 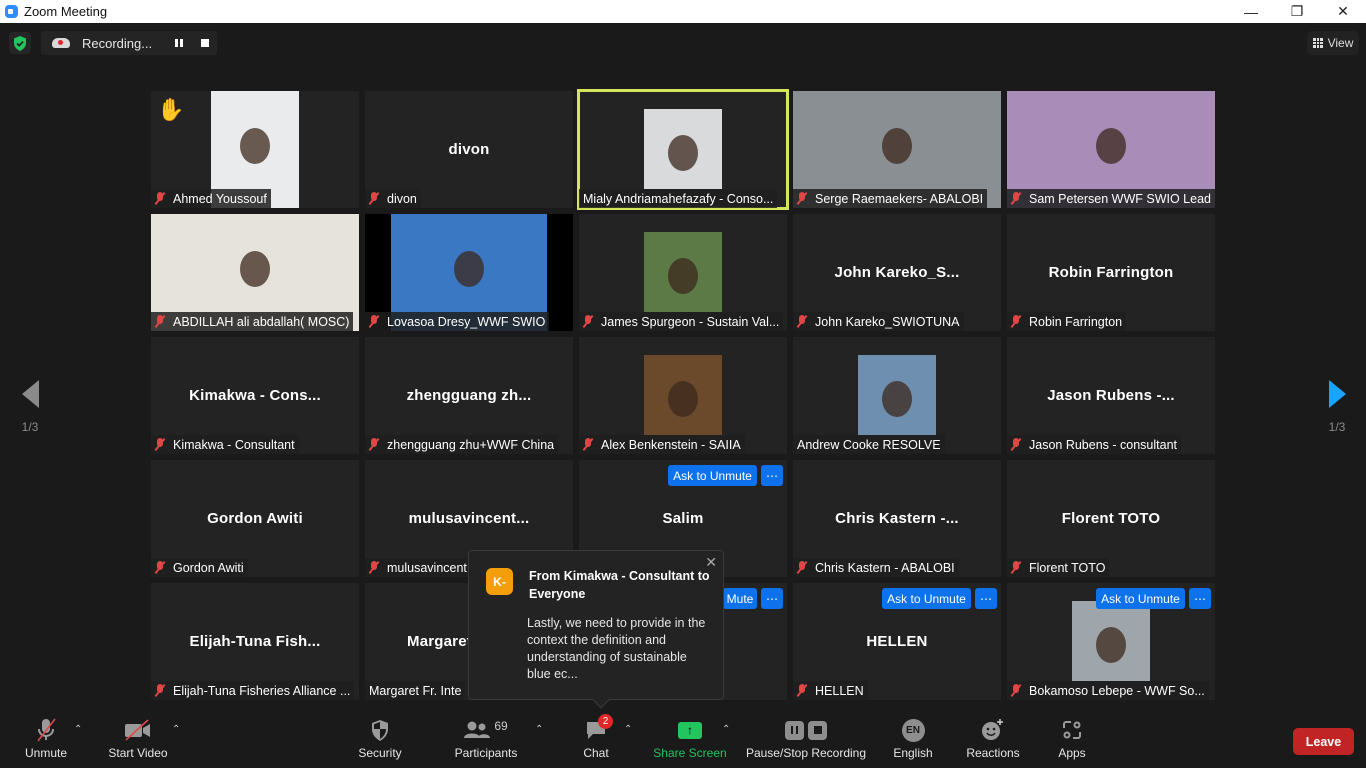 I want to click on participant-tile: Gordon Awiti Gordon Awiti, so click(x=255, y=518).